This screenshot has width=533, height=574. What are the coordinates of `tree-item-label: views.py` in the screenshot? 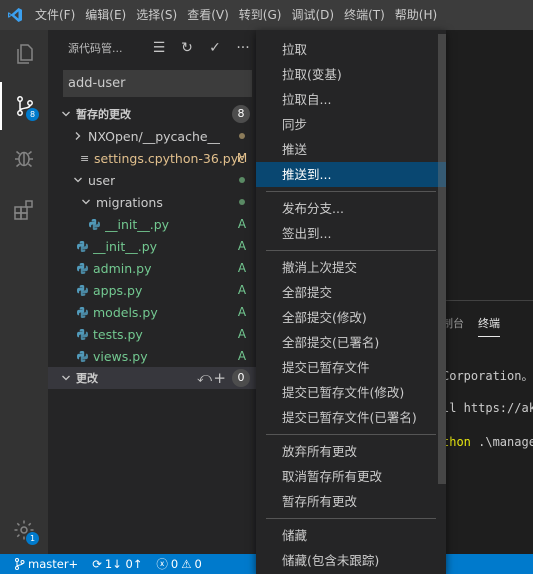 It's located at (120, 356).